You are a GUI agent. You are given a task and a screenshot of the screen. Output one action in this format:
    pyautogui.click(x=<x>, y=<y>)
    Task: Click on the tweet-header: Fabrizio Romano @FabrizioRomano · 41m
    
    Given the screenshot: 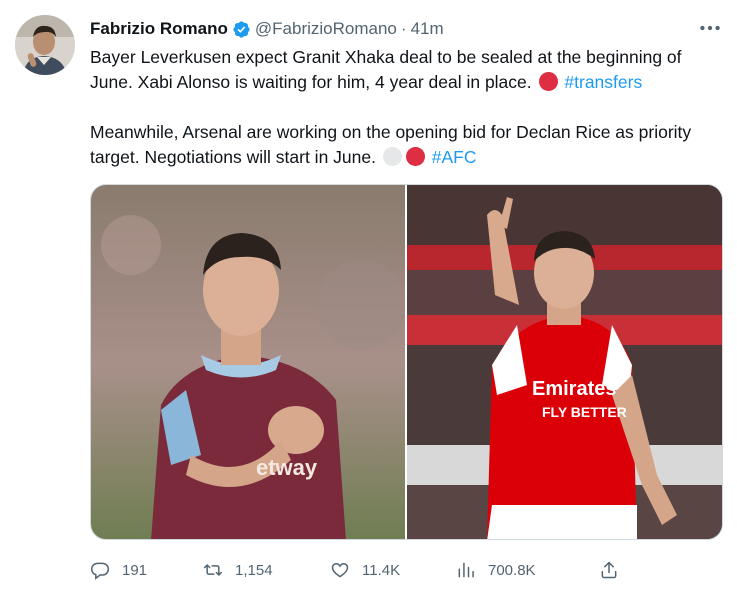 What is the action you would take?
    pyautogui.click(x=407, y=29)
    